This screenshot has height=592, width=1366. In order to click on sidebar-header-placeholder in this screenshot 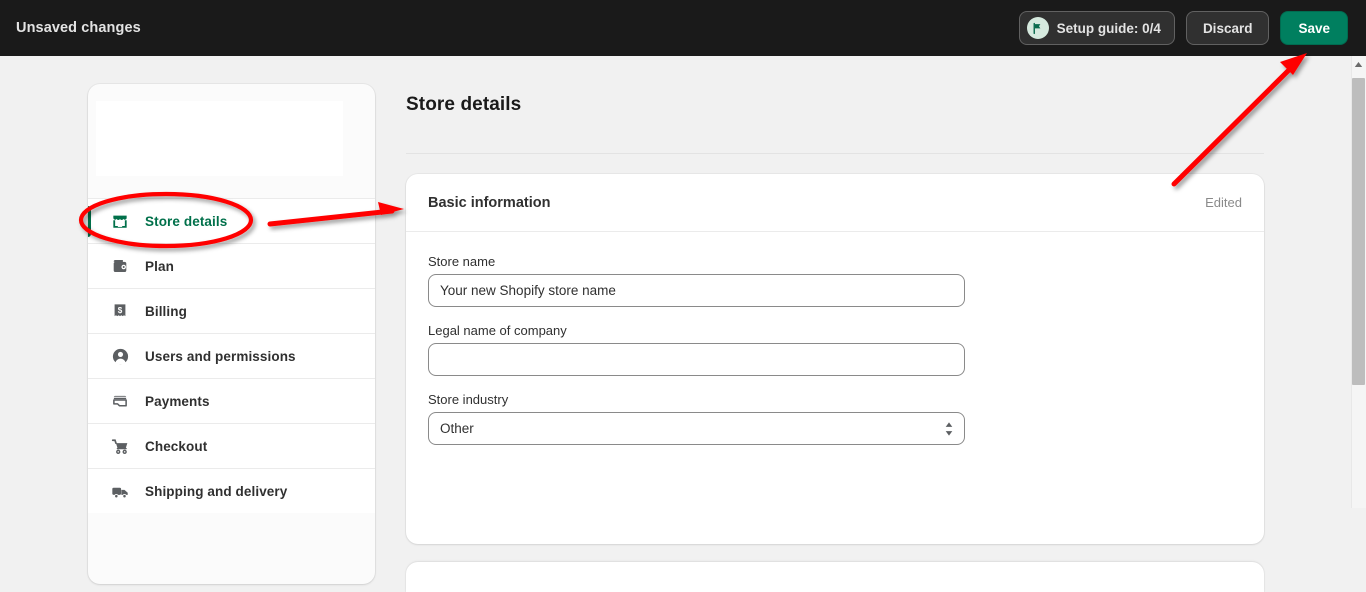, I will do `click(219, 138)`.